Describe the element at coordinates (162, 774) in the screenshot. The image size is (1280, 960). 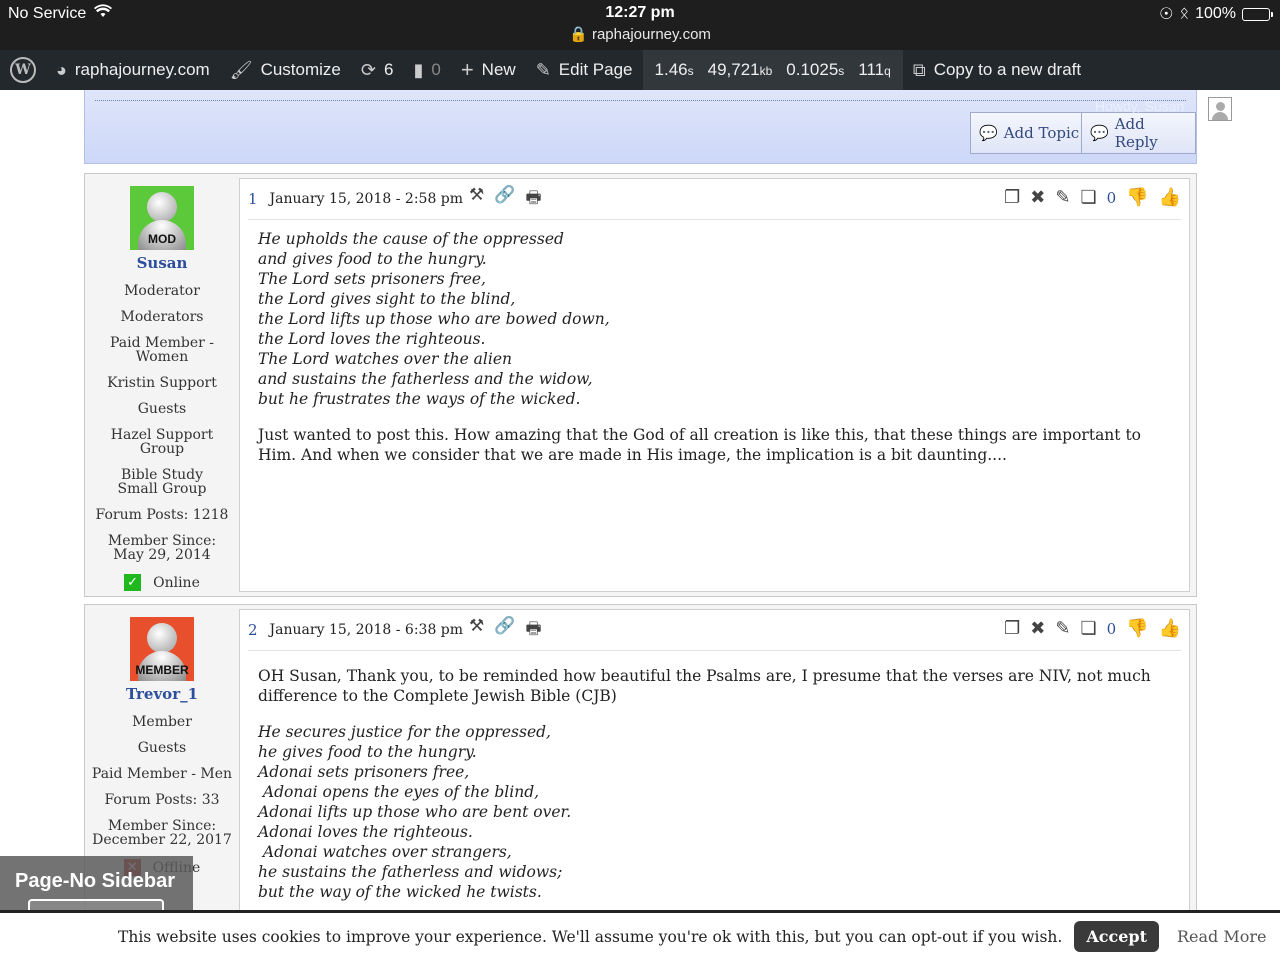
I see `author-role: Paid Member - Men` at that location.